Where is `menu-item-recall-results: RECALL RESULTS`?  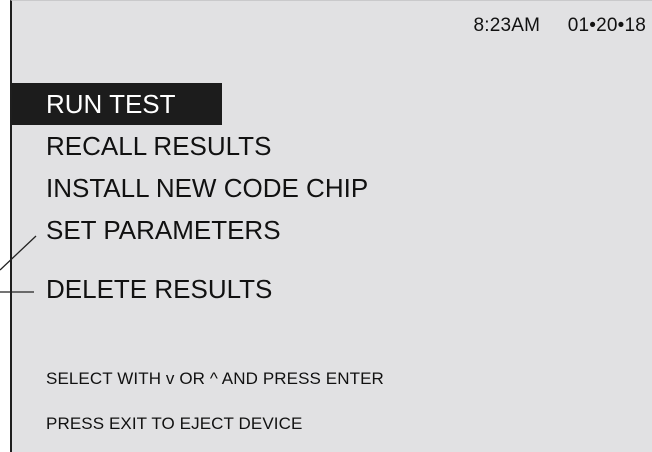
menu-item-recall-results: RECALL RESULTS is located at coordinates (212, 146).